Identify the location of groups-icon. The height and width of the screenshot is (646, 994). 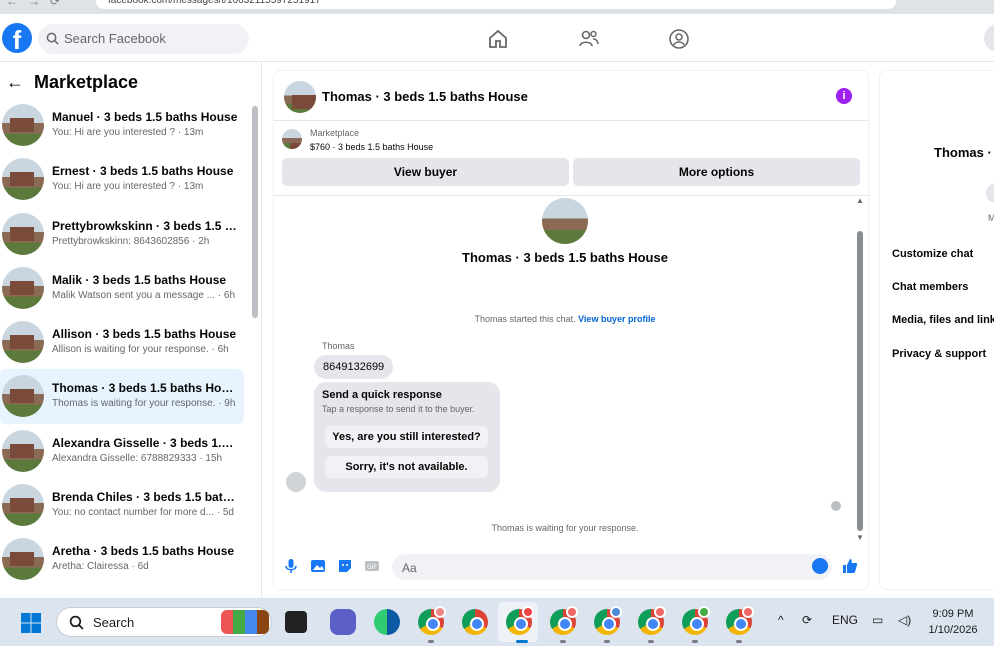
(679, 39).